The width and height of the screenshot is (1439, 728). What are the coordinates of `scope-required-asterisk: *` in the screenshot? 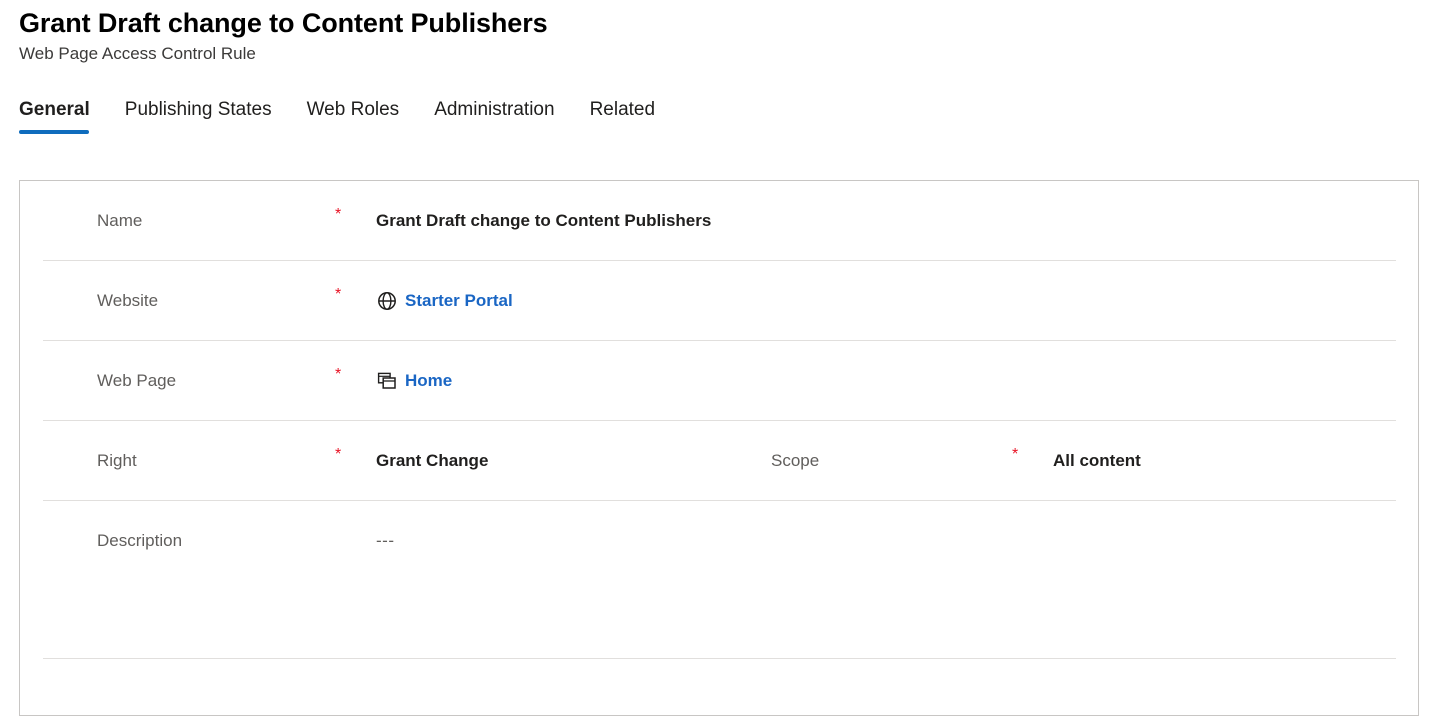 It's located at (1015, 454).